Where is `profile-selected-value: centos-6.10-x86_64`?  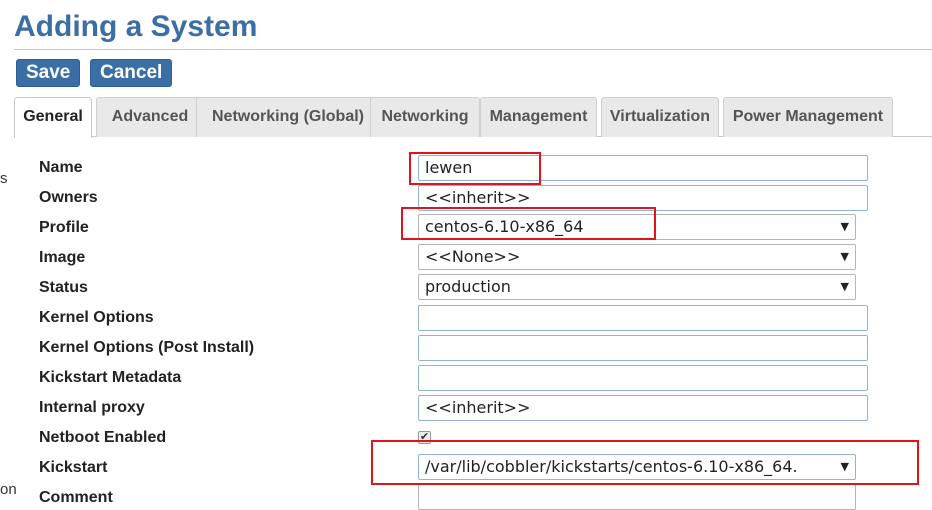
profile-selected-value: centos-6.10-x86_64 is located at coordinates (504, 226).